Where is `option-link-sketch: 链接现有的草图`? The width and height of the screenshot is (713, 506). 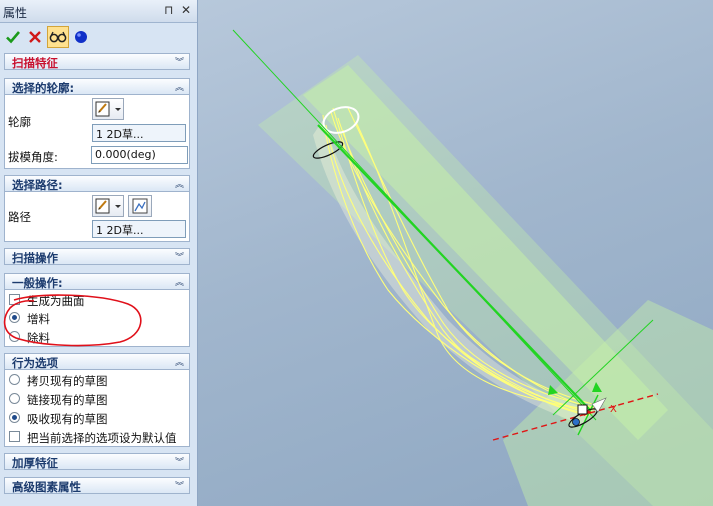
option-link-sketch: 链接现有的草图 is located at coordinates (97, 398).